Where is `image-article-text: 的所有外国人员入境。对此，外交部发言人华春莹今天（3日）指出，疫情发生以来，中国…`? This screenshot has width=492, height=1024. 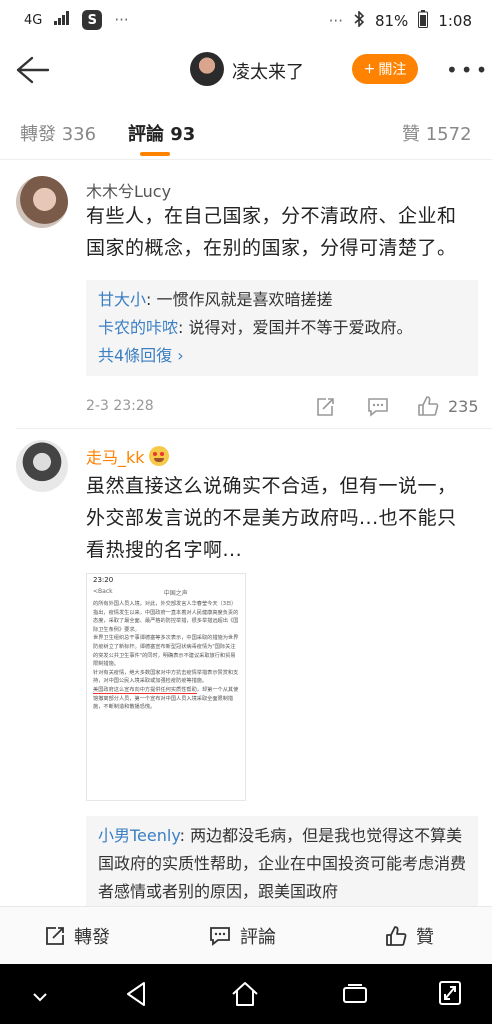
image-article-text: 的所有外国人员入境。对此，外交部发言人华春莹今天（3日）指出，疫情发生以来，中国… is located at coordinates (166, 656).